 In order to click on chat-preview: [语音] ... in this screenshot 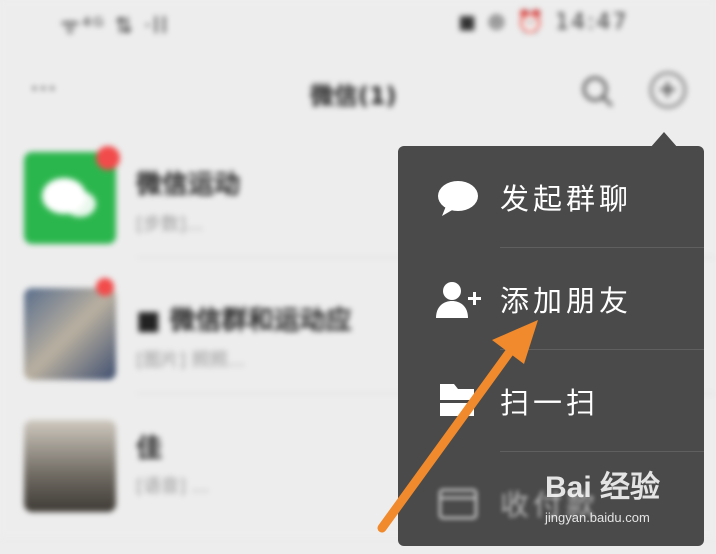, I will do `click(172, 486)`.